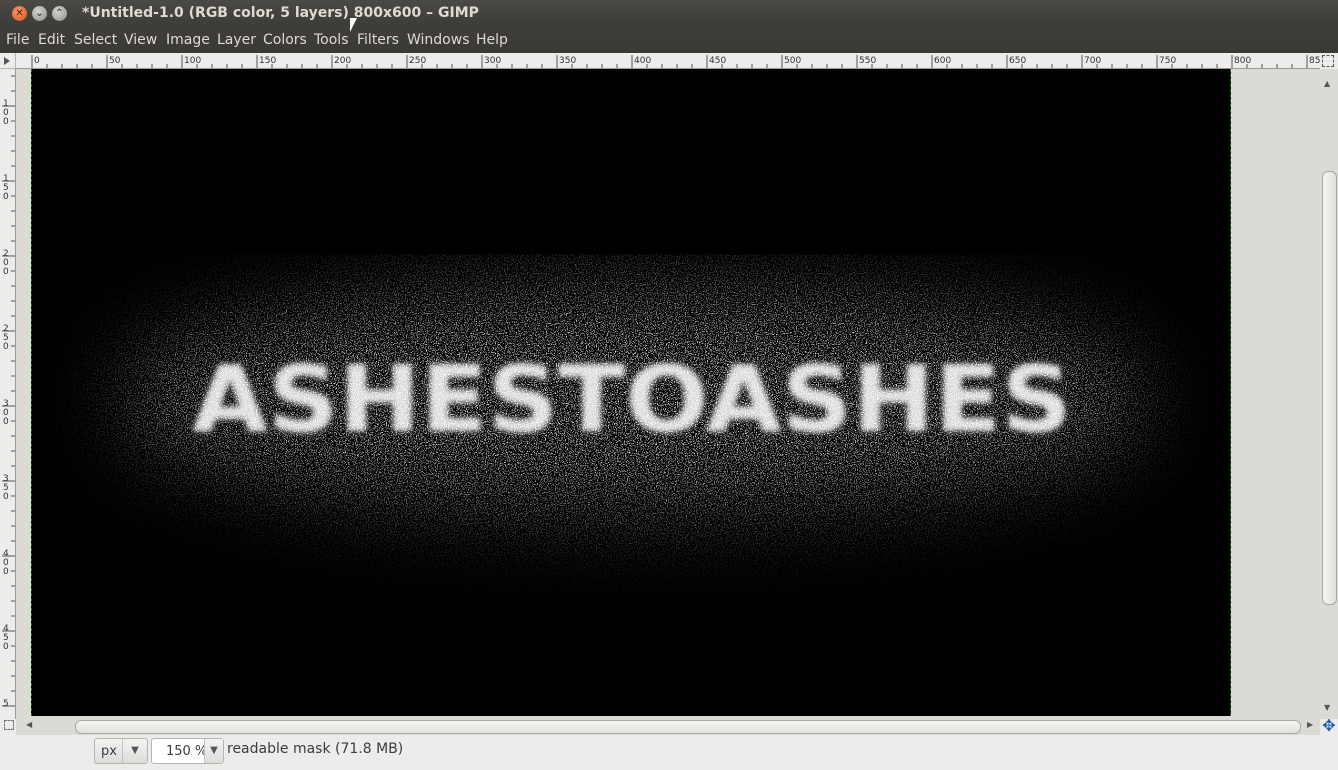  I want to click on menu-filters: Filters, so click(378, 40).